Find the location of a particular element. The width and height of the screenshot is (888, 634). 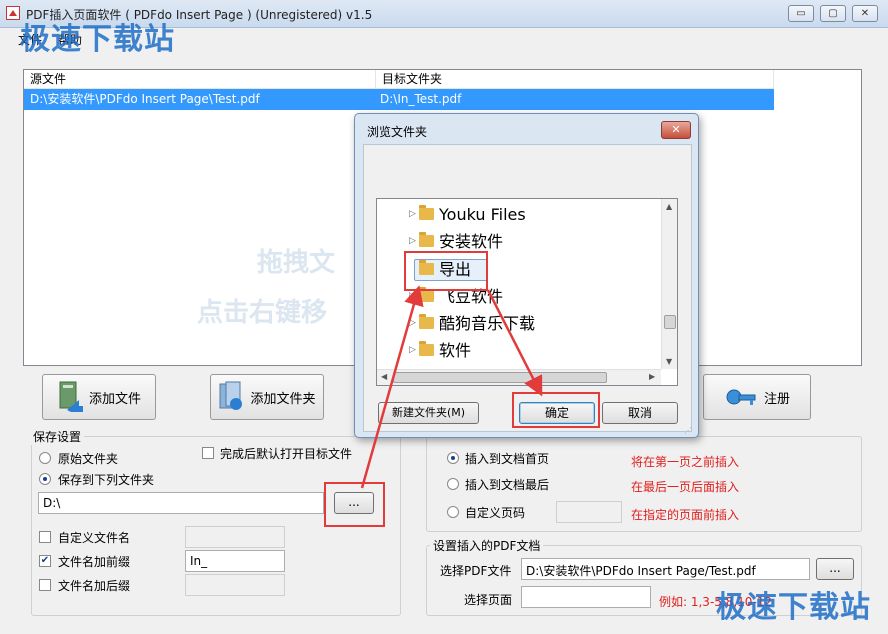

annotation-arrows is located at coordinates (451, 387).